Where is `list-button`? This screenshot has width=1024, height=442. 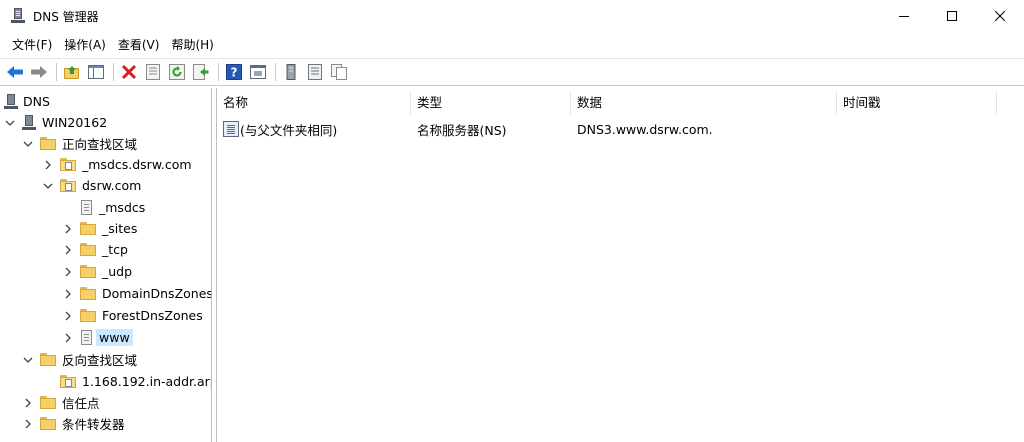 list-button is located at coordinates (315, 72).